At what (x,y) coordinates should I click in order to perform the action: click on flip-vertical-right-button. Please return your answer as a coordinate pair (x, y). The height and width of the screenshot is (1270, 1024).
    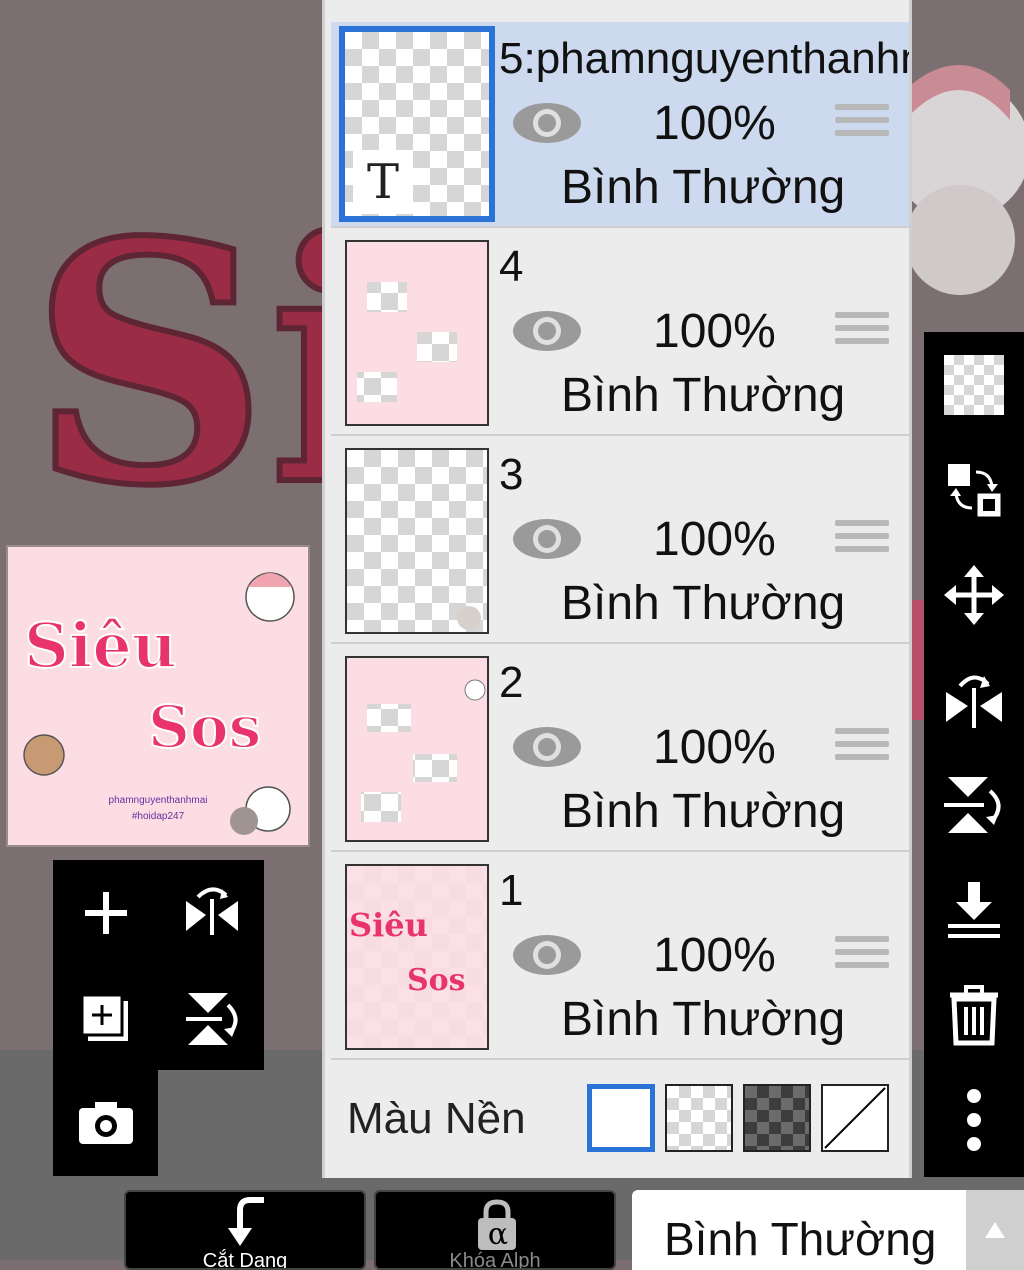
    Looking at the image, I should click on (974, 804).